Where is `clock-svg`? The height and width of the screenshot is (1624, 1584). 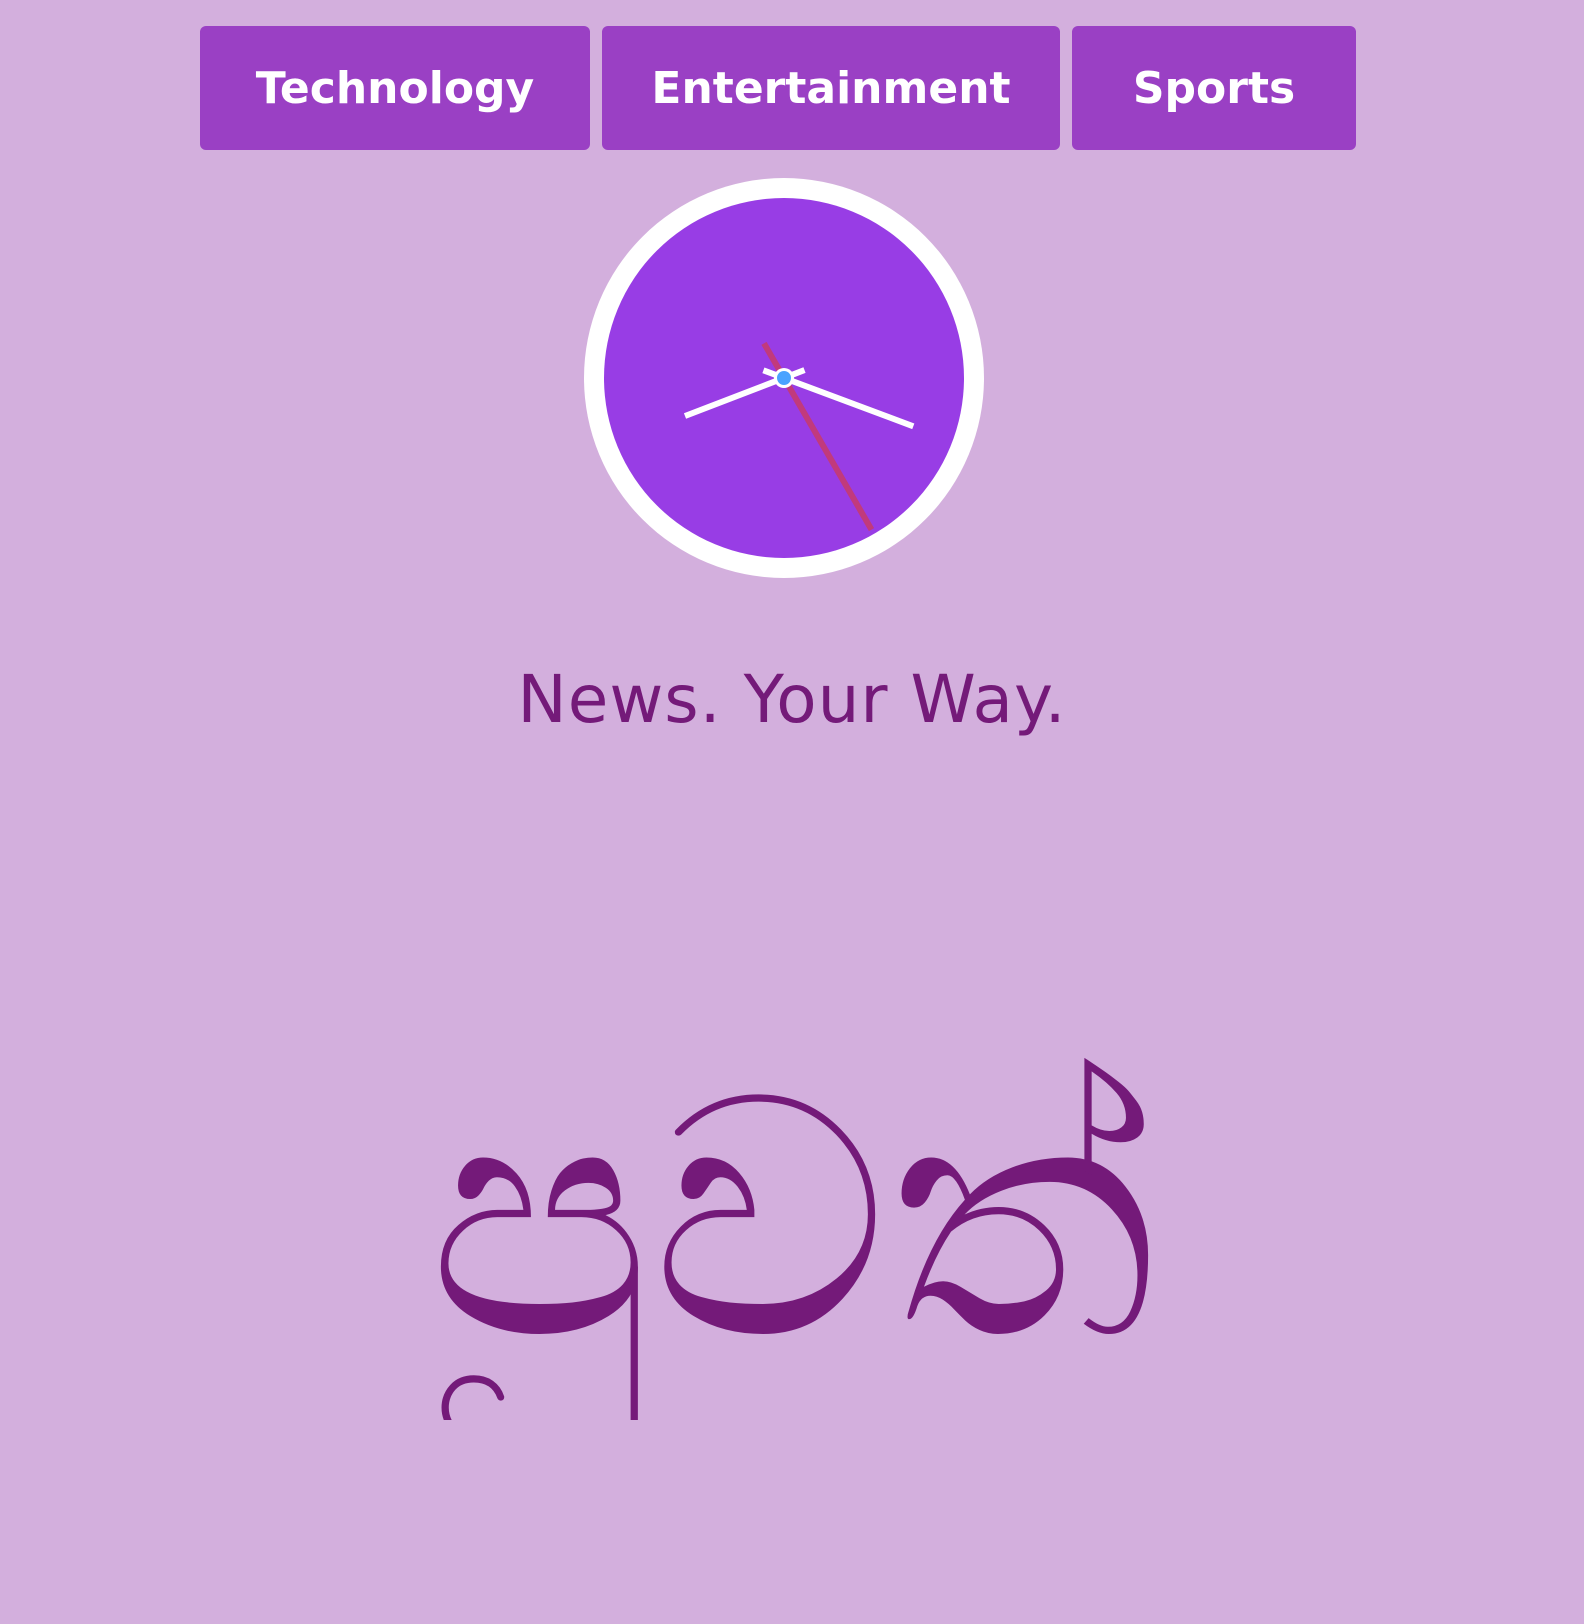
clock-svg is located at coordinates (784, 378).